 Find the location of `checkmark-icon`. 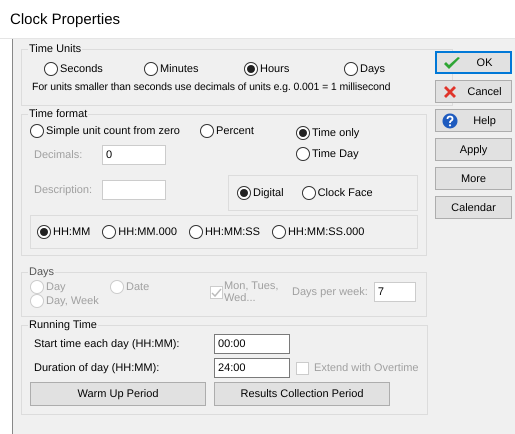

checkmark-icon is located at coordinates (452, 63).